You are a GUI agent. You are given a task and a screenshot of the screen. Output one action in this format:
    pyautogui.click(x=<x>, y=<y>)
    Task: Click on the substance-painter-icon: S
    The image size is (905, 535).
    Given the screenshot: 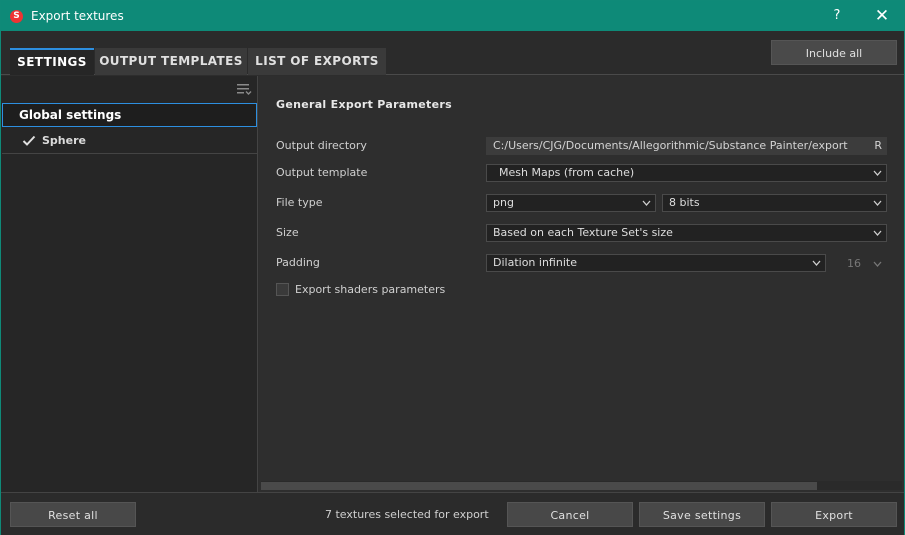 What is the action you would take?
    pyautogui.click(x=16, y=16)
    